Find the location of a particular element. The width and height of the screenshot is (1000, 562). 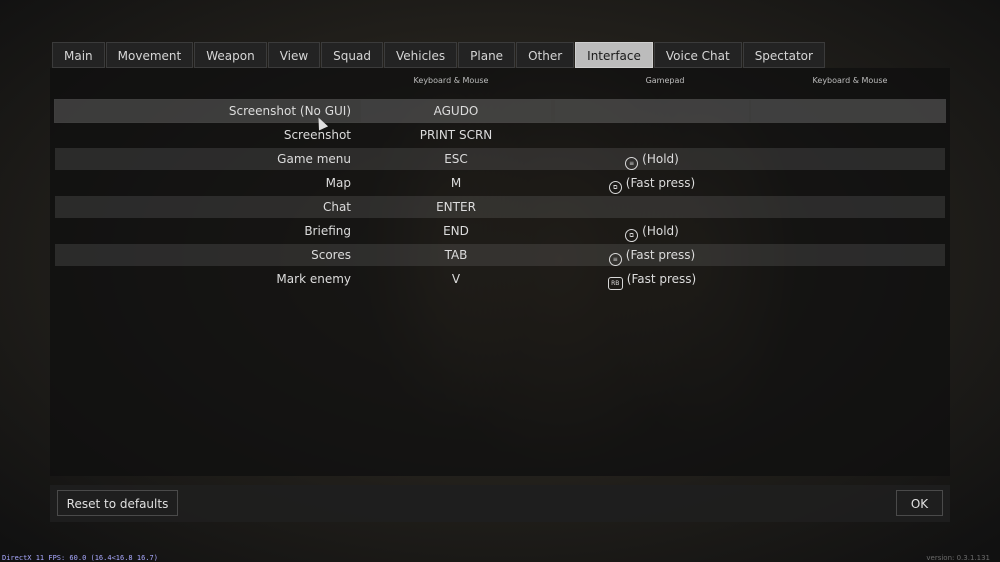

action-label: Briefing is located at coordinates (327, 231).